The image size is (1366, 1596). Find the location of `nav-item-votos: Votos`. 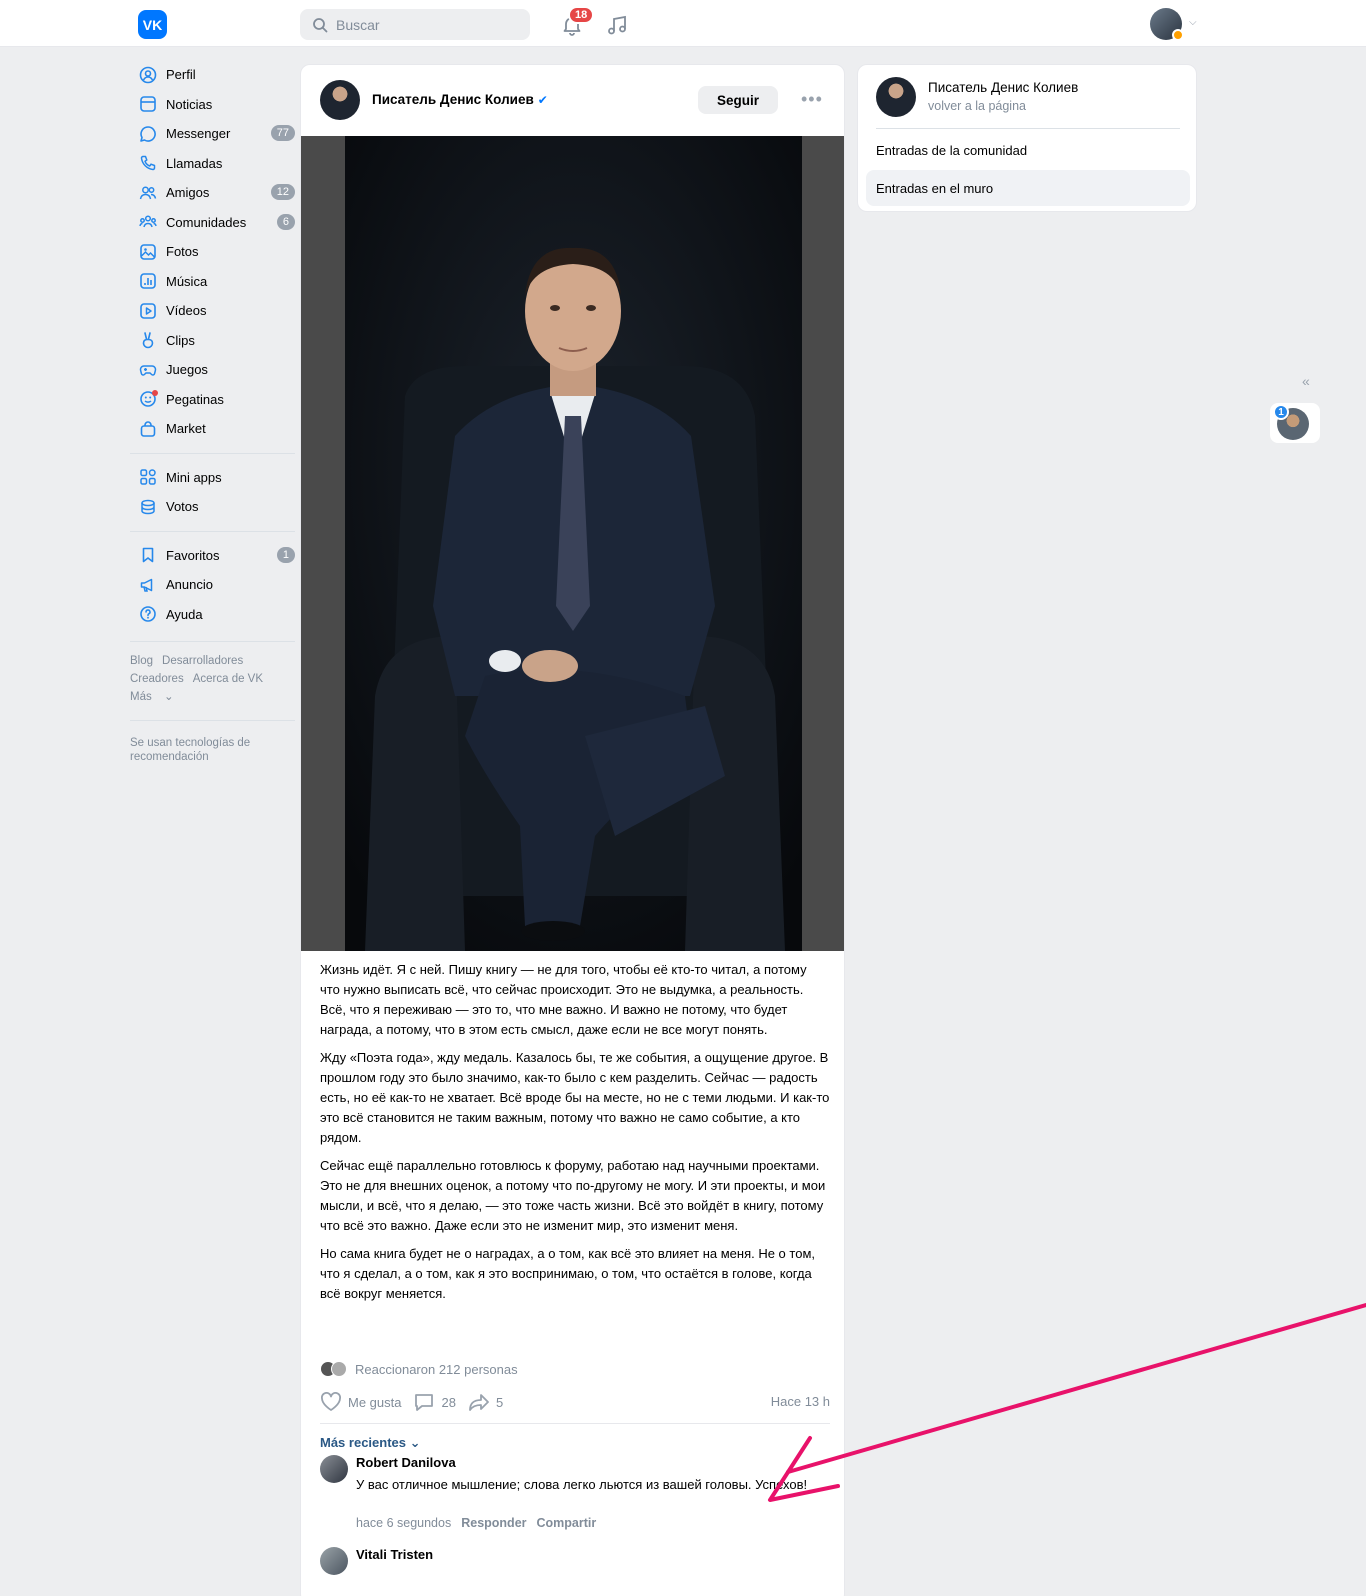

nav-item-votos: Votos is located at coordinates (212, 507).